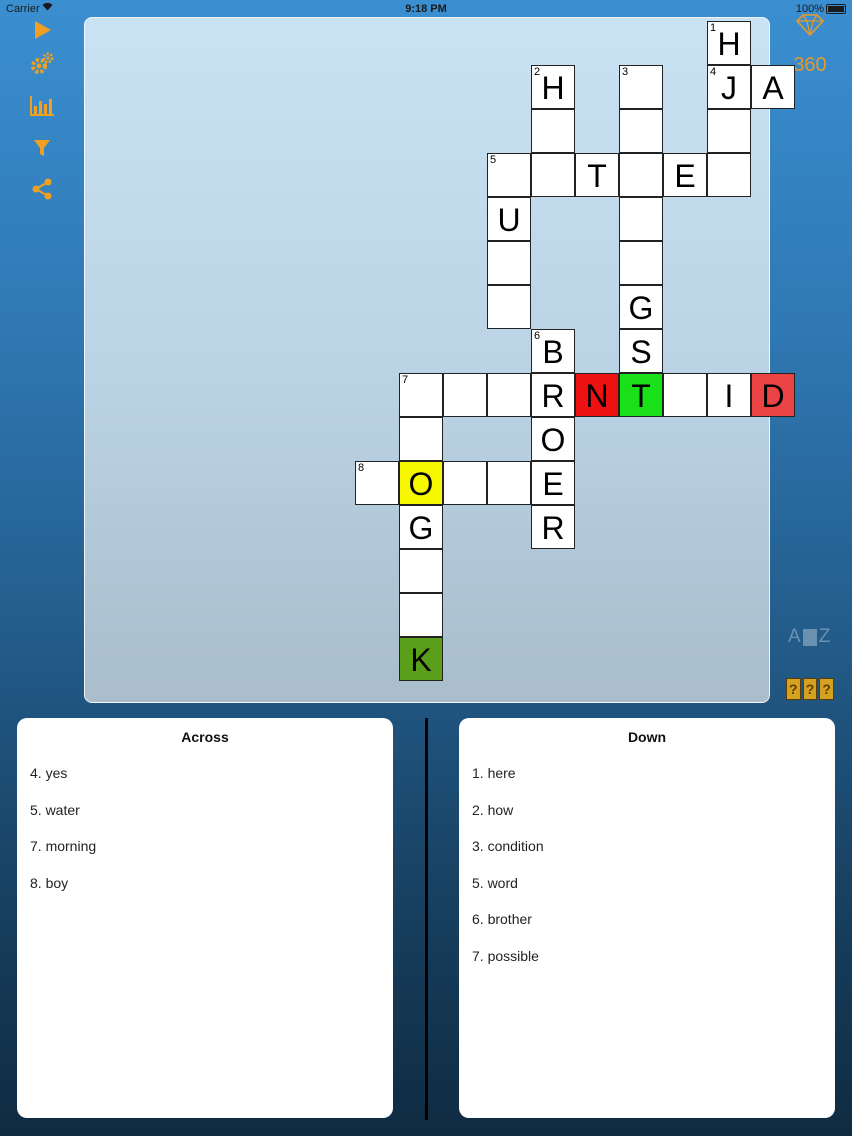 This screenshot has height=1136, width=852. I want to click on grid-cell: U, so click(509, 219).